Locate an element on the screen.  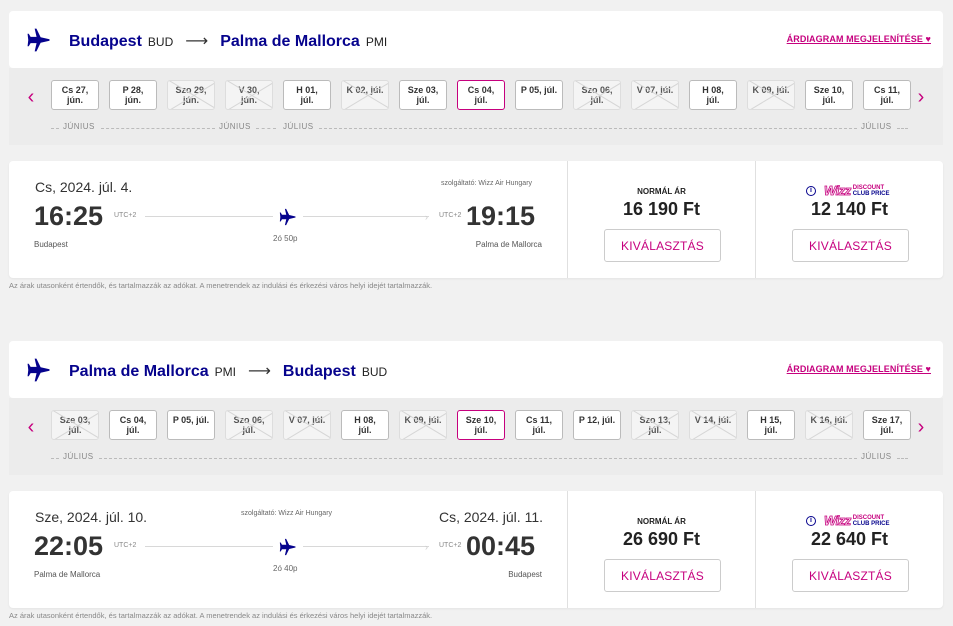
date-label-line1: V 07, júl. is located at coordinates (307, 420).